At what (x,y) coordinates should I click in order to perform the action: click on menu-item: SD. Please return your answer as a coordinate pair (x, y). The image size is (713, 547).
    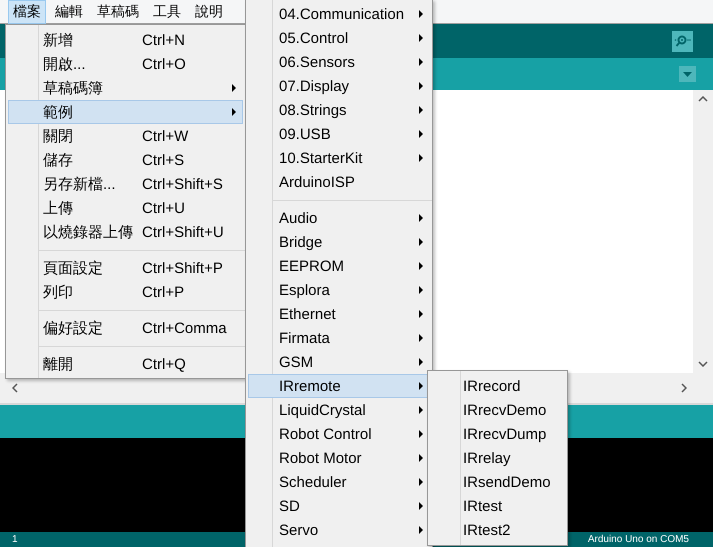
    Looking at the image, I should click on (339, 506).